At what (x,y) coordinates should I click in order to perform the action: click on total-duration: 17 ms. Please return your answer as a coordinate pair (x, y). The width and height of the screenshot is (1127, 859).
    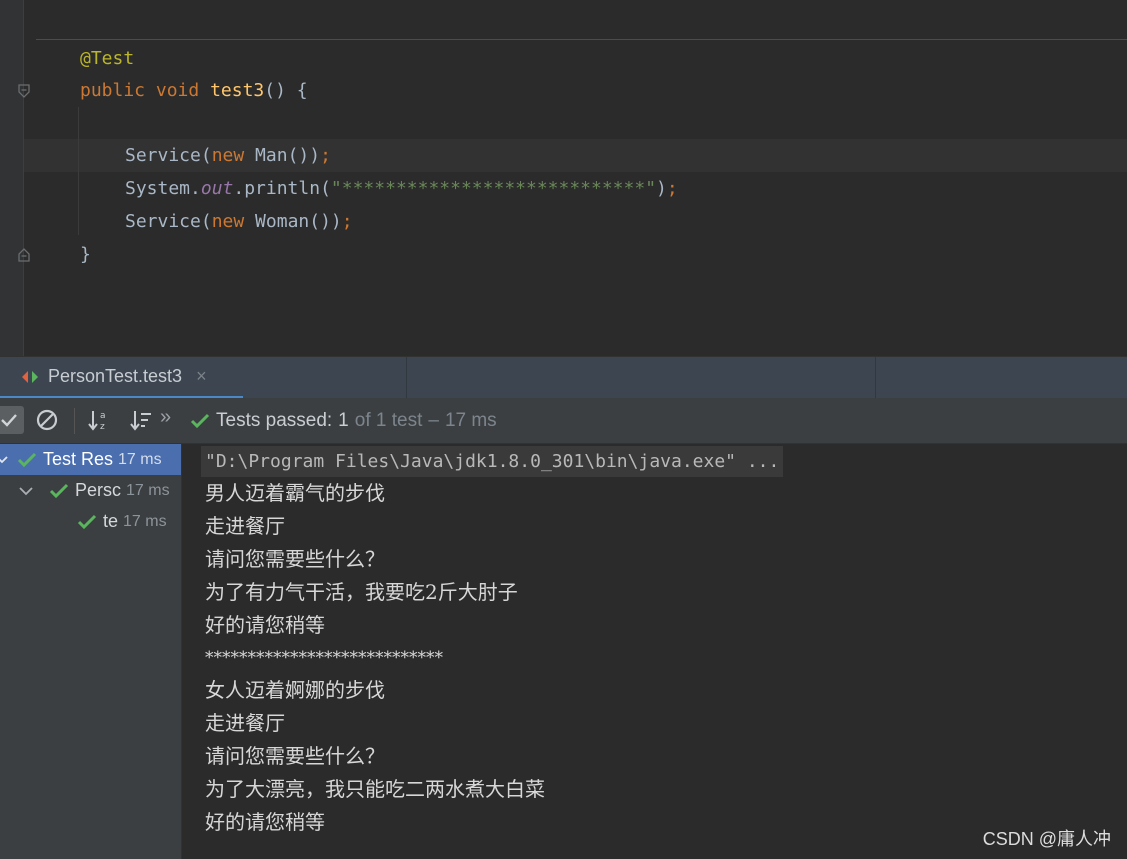
    Looking at the image, I should click on (470, 420).